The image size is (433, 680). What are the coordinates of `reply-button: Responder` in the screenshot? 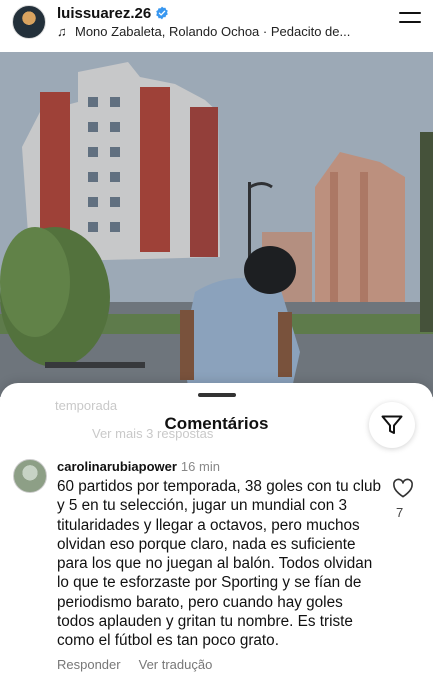 It's located at (89, 664).